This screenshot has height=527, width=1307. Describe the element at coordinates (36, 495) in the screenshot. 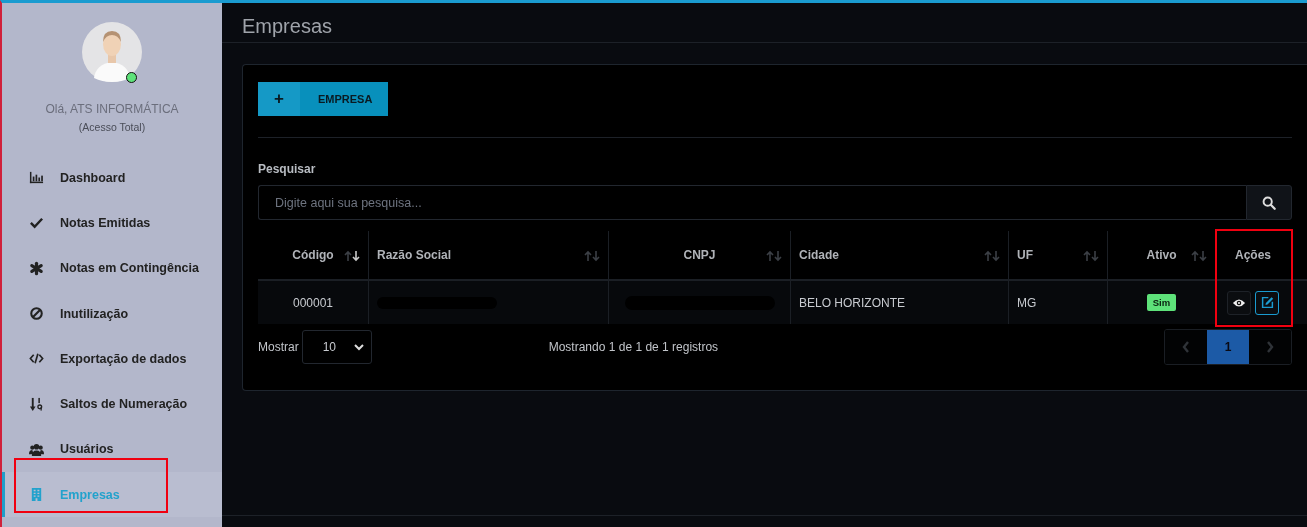

I see `building-icon` at that location.